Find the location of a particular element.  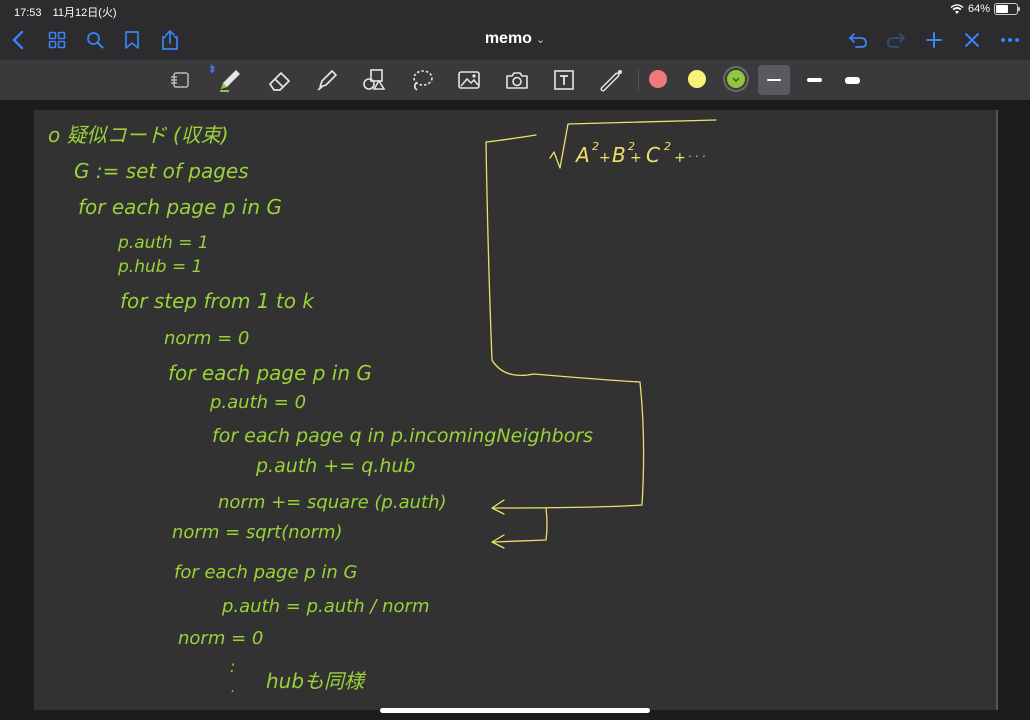

camera-tool is located at coordinates (517, 80).